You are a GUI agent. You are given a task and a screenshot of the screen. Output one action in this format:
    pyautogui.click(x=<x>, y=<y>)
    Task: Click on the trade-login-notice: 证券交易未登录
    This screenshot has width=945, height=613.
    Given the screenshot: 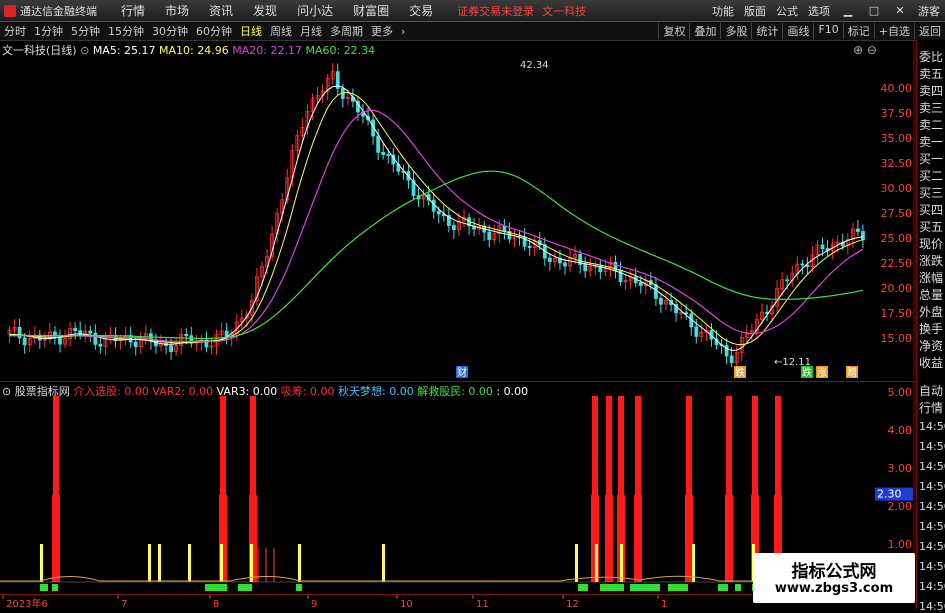 What is the action you would take?
    pyautogui.click(x=495, y=11)
    